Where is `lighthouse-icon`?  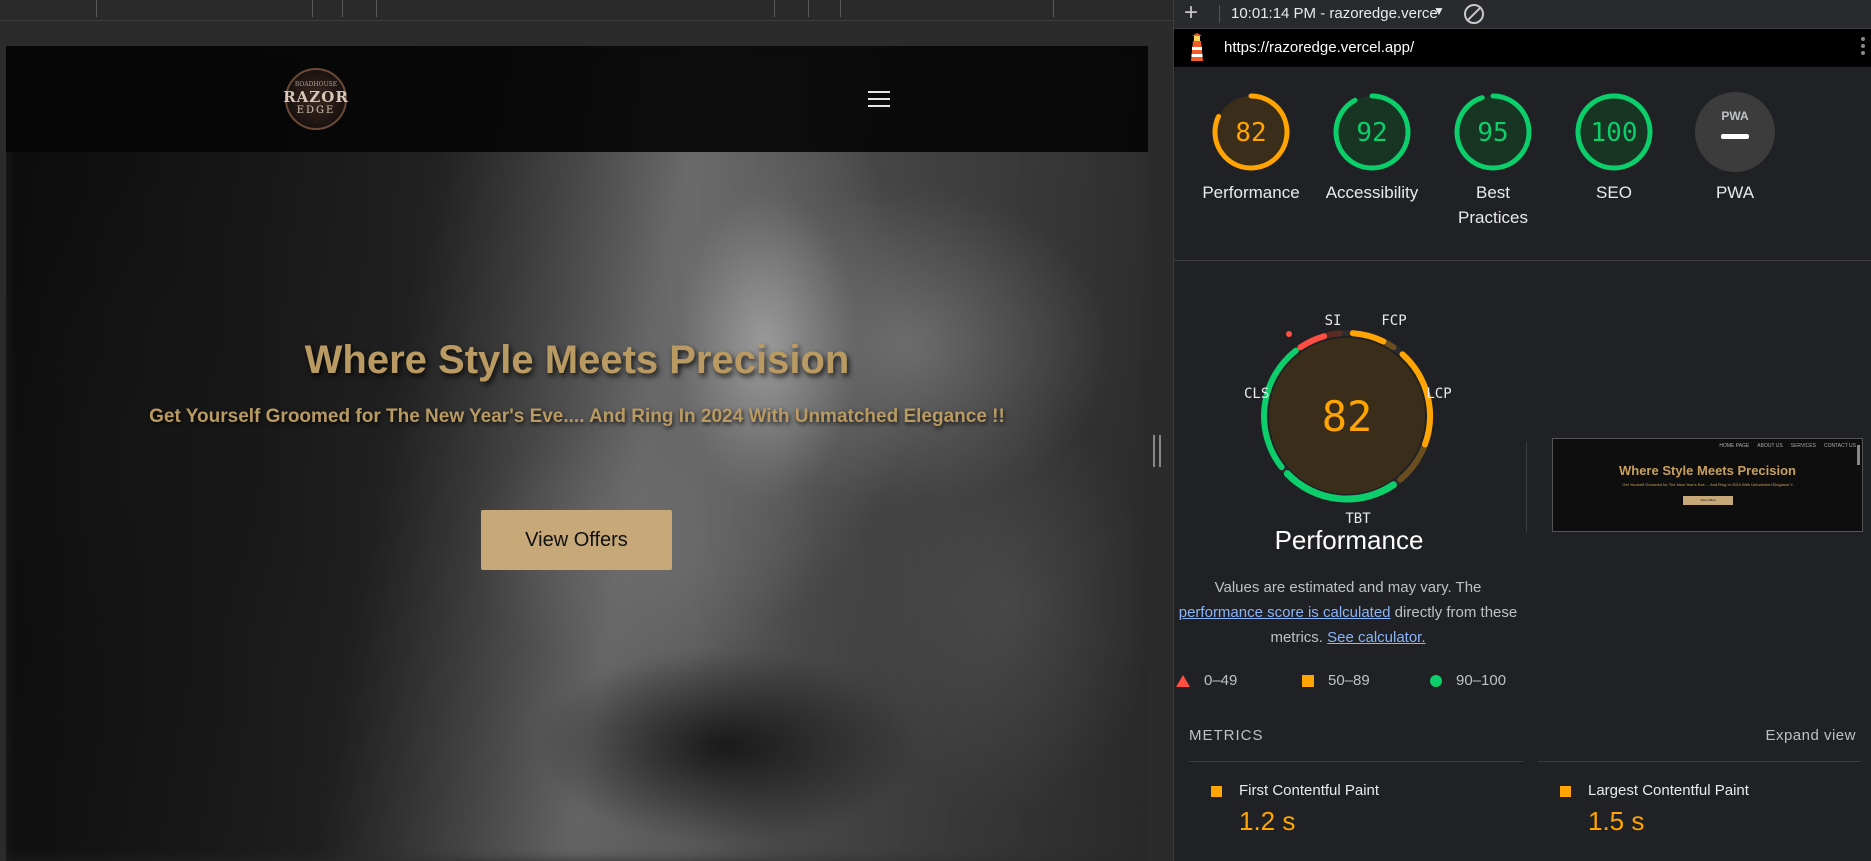
lighthouse-icon is located at coordinates (1197, 47).